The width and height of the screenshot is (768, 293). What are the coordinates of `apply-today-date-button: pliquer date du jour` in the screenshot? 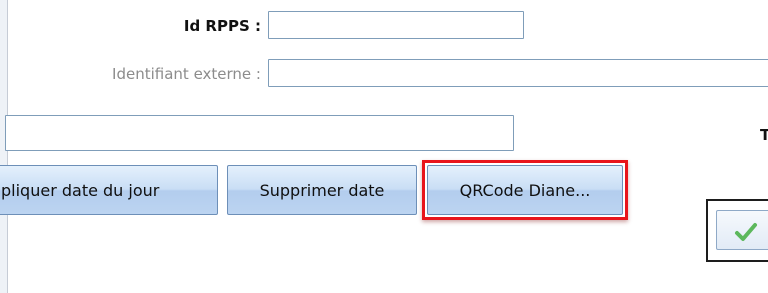 It's located at (109, 190).